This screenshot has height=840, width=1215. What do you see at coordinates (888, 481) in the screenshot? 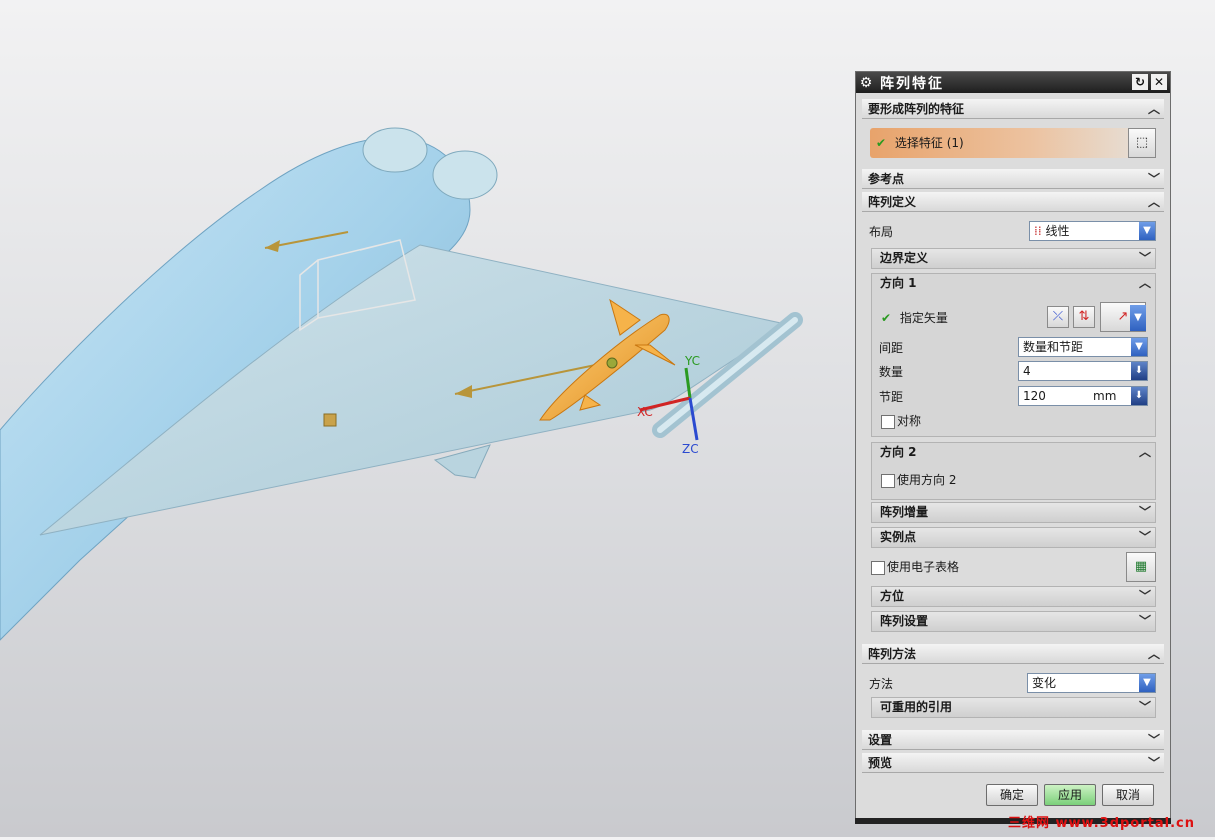
I see `use-direction2-checkbox` at bounding box center [888, 481].